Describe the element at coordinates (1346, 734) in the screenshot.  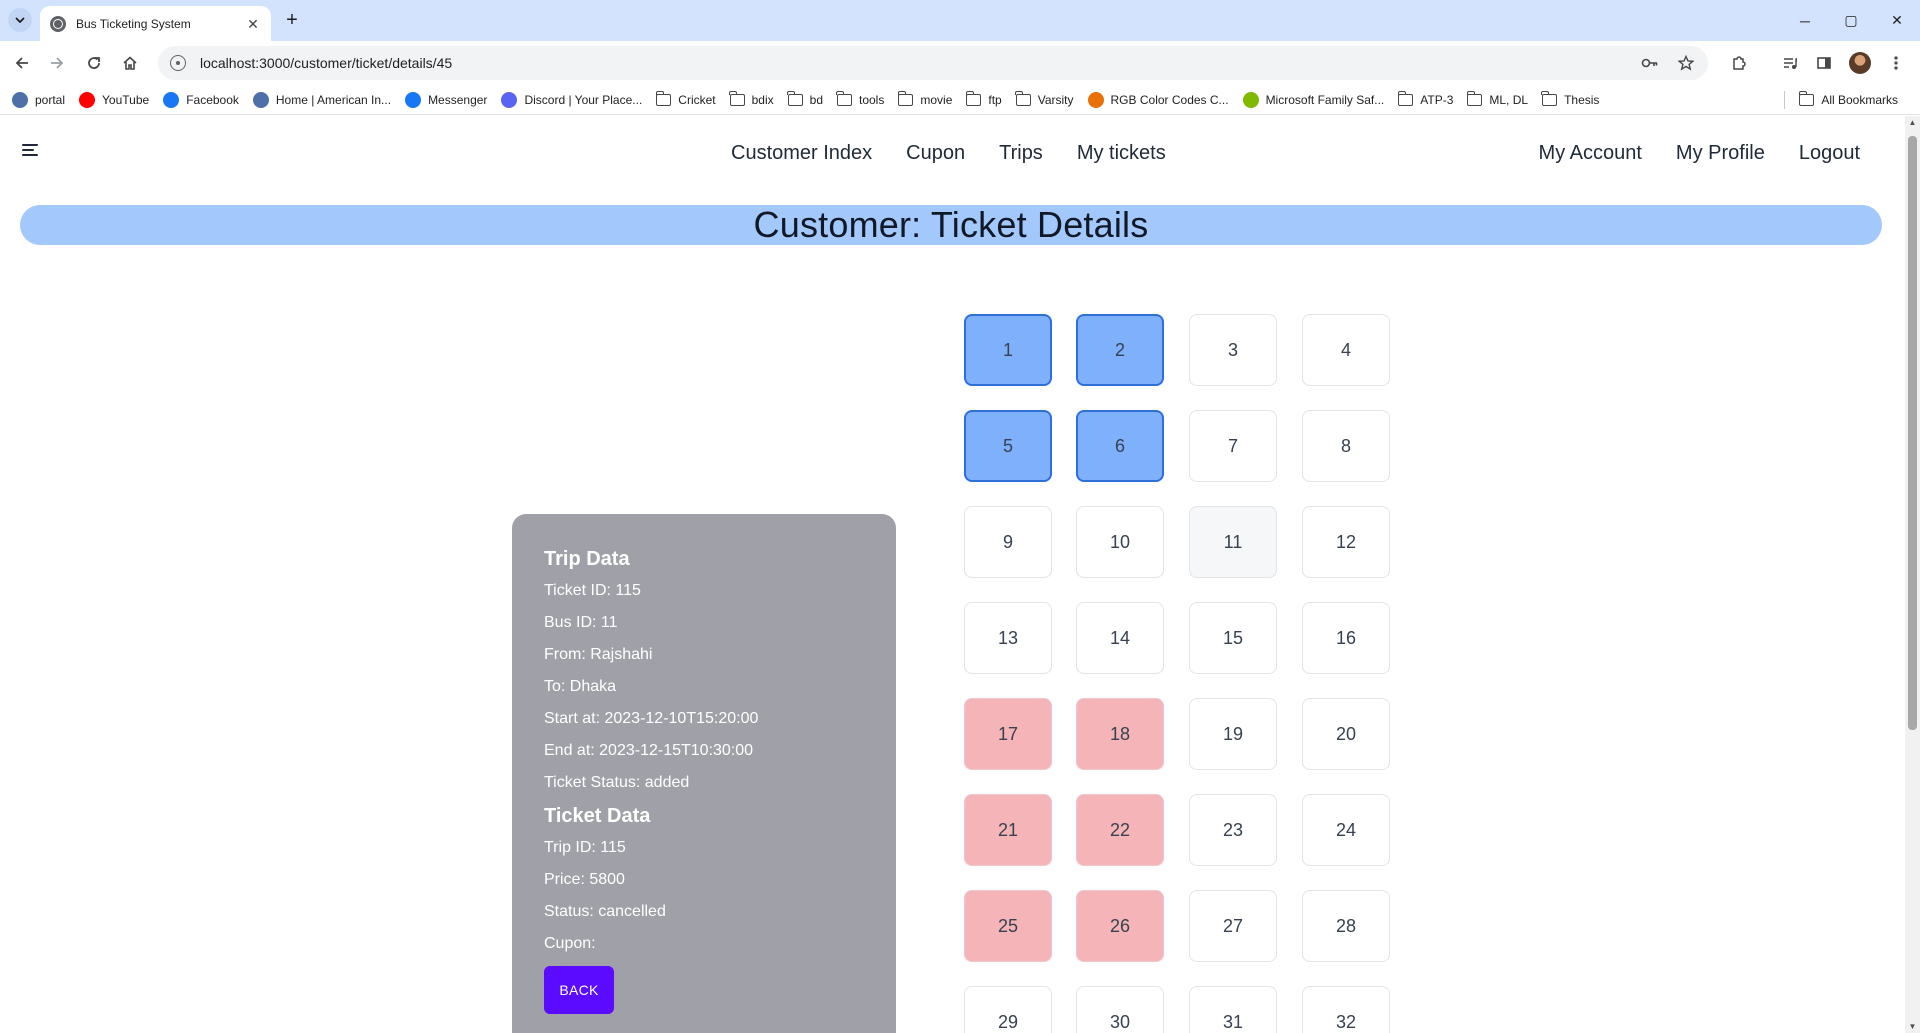
I see `seat-20: 20` at that location.